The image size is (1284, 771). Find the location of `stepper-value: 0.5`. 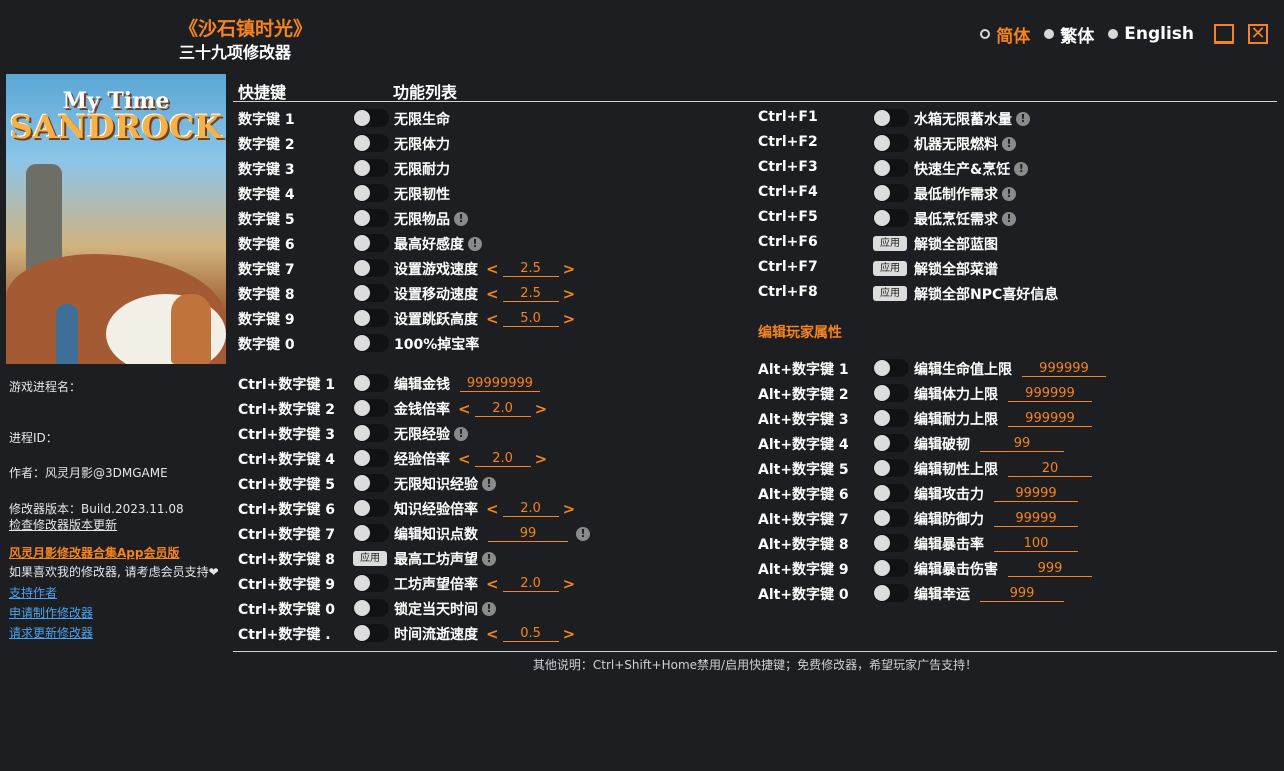

stepper-value: 0.5 is located at coordinates (530, 634).